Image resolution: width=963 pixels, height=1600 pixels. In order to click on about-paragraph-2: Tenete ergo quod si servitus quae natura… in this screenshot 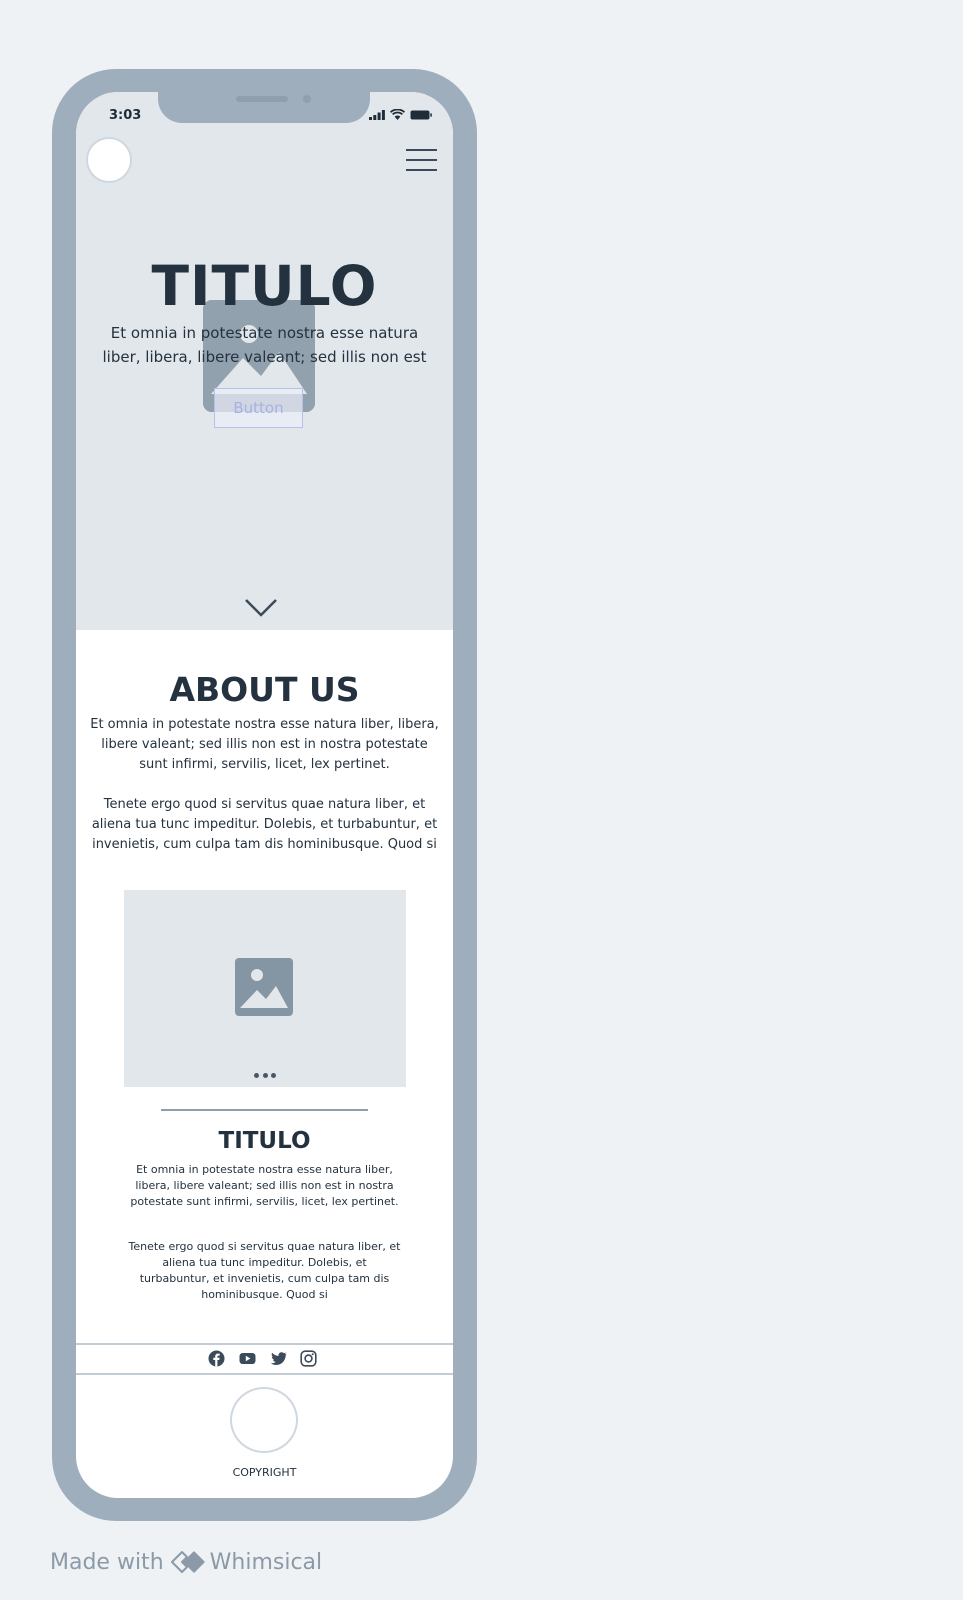, I will do `click(264, 824)`.